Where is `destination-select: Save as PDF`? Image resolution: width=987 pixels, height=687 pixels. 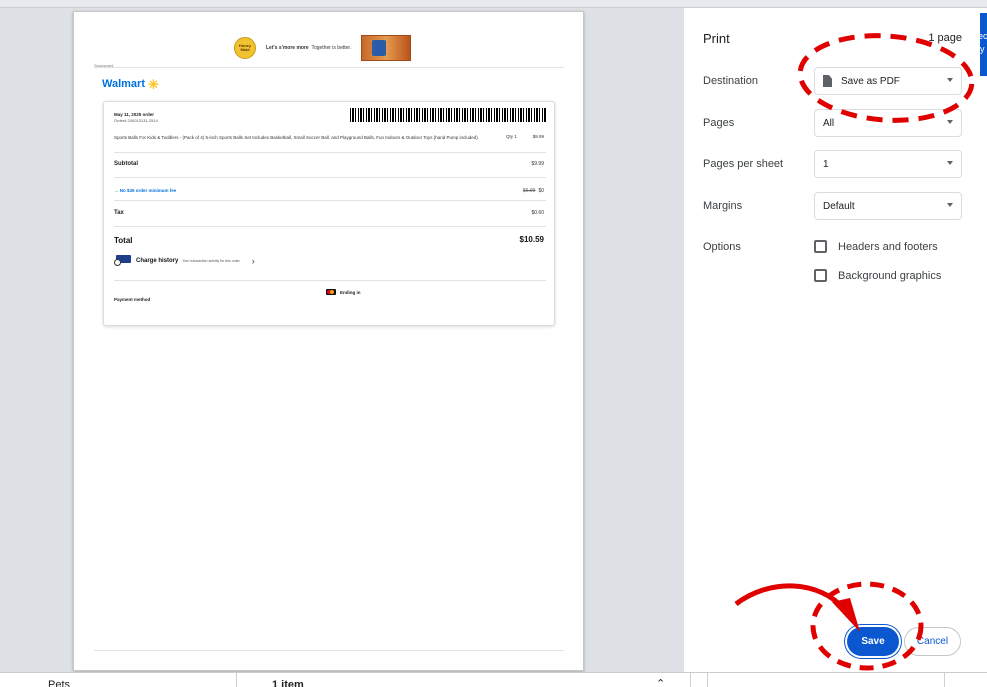
destination-select: Save as PDF is located at coordinates (888, 81).